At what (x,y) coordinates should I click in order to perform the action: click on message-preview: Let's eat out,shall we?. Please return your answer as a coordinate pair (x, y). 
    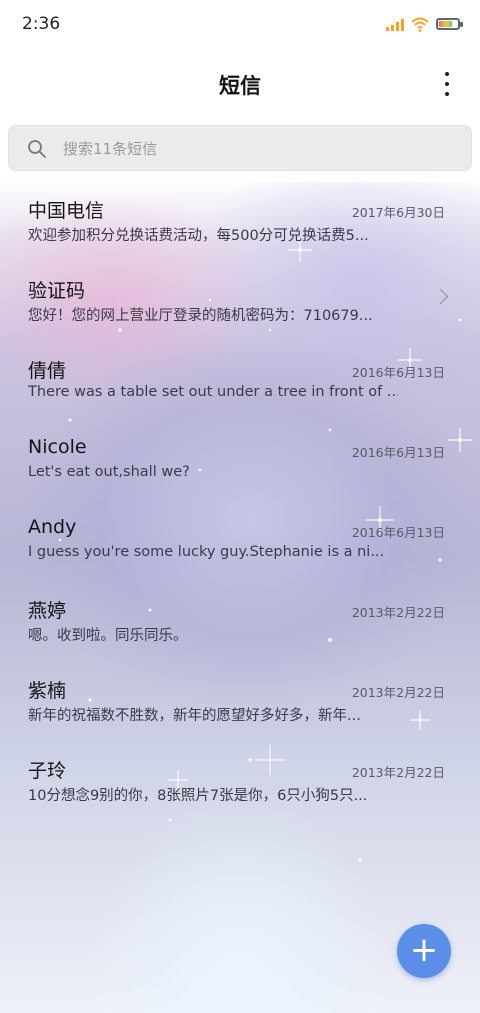
    Looking at the image, I should click on (109, 472).